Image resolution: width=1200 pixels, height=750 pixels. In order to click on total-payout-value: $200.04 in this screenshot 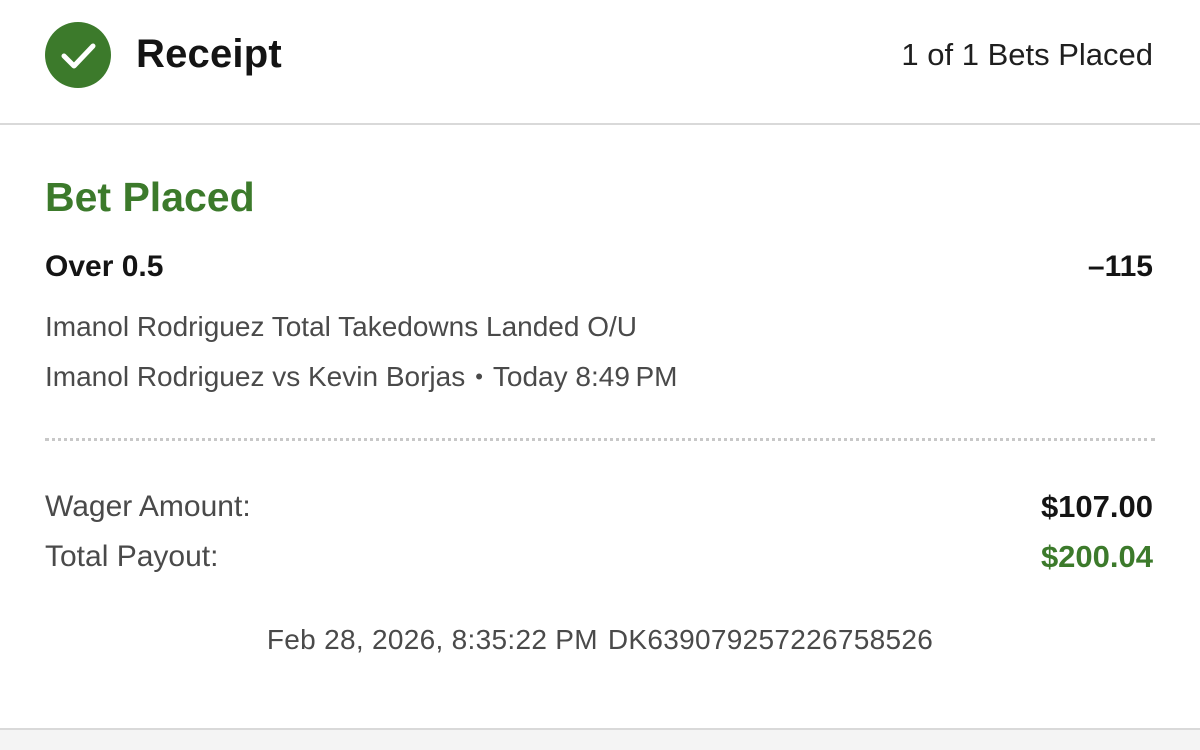, I will do `click(1096, 556)`.